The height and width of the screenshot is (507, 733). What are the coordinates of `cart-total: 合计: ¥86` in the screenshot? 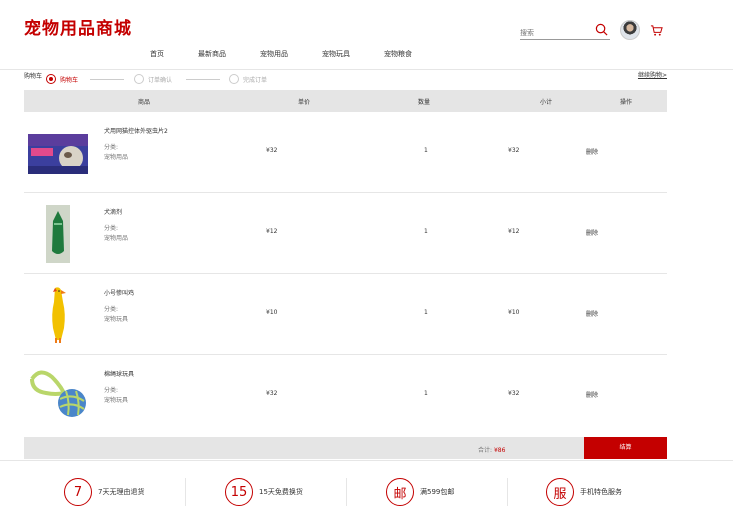 It's located at (491, 449).